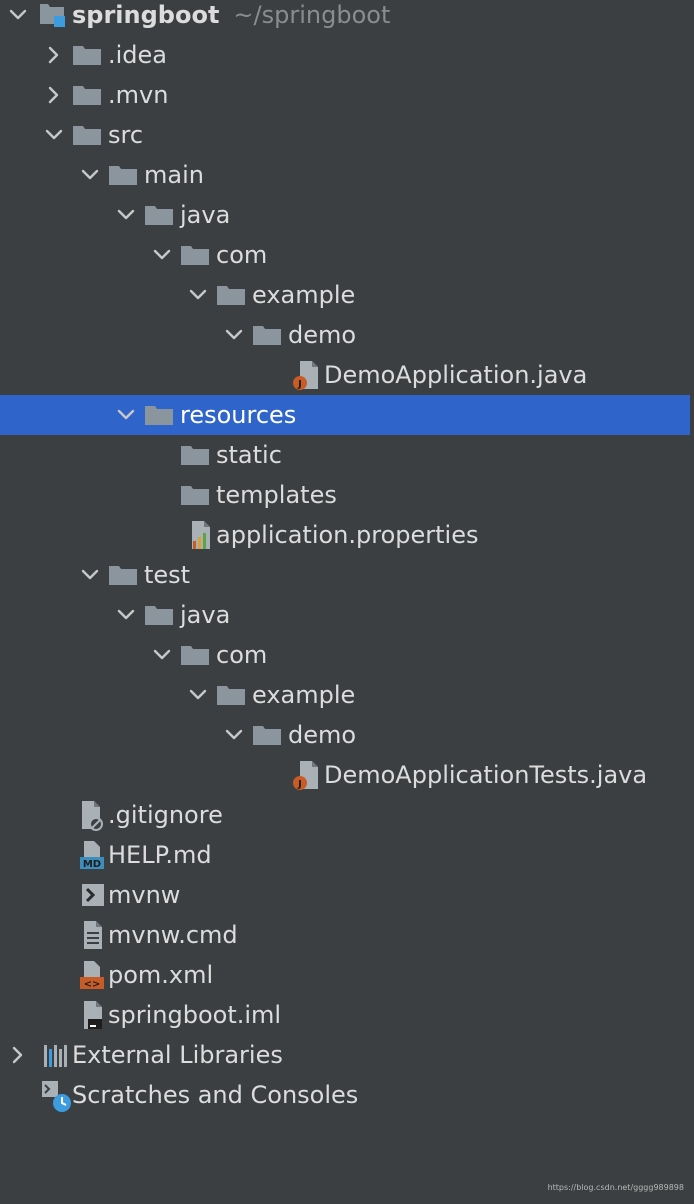  What do you see at coordinates (345, 655) in the screenshot?
I see `tree-row-test-com: com` at bounding box center [345, 655].